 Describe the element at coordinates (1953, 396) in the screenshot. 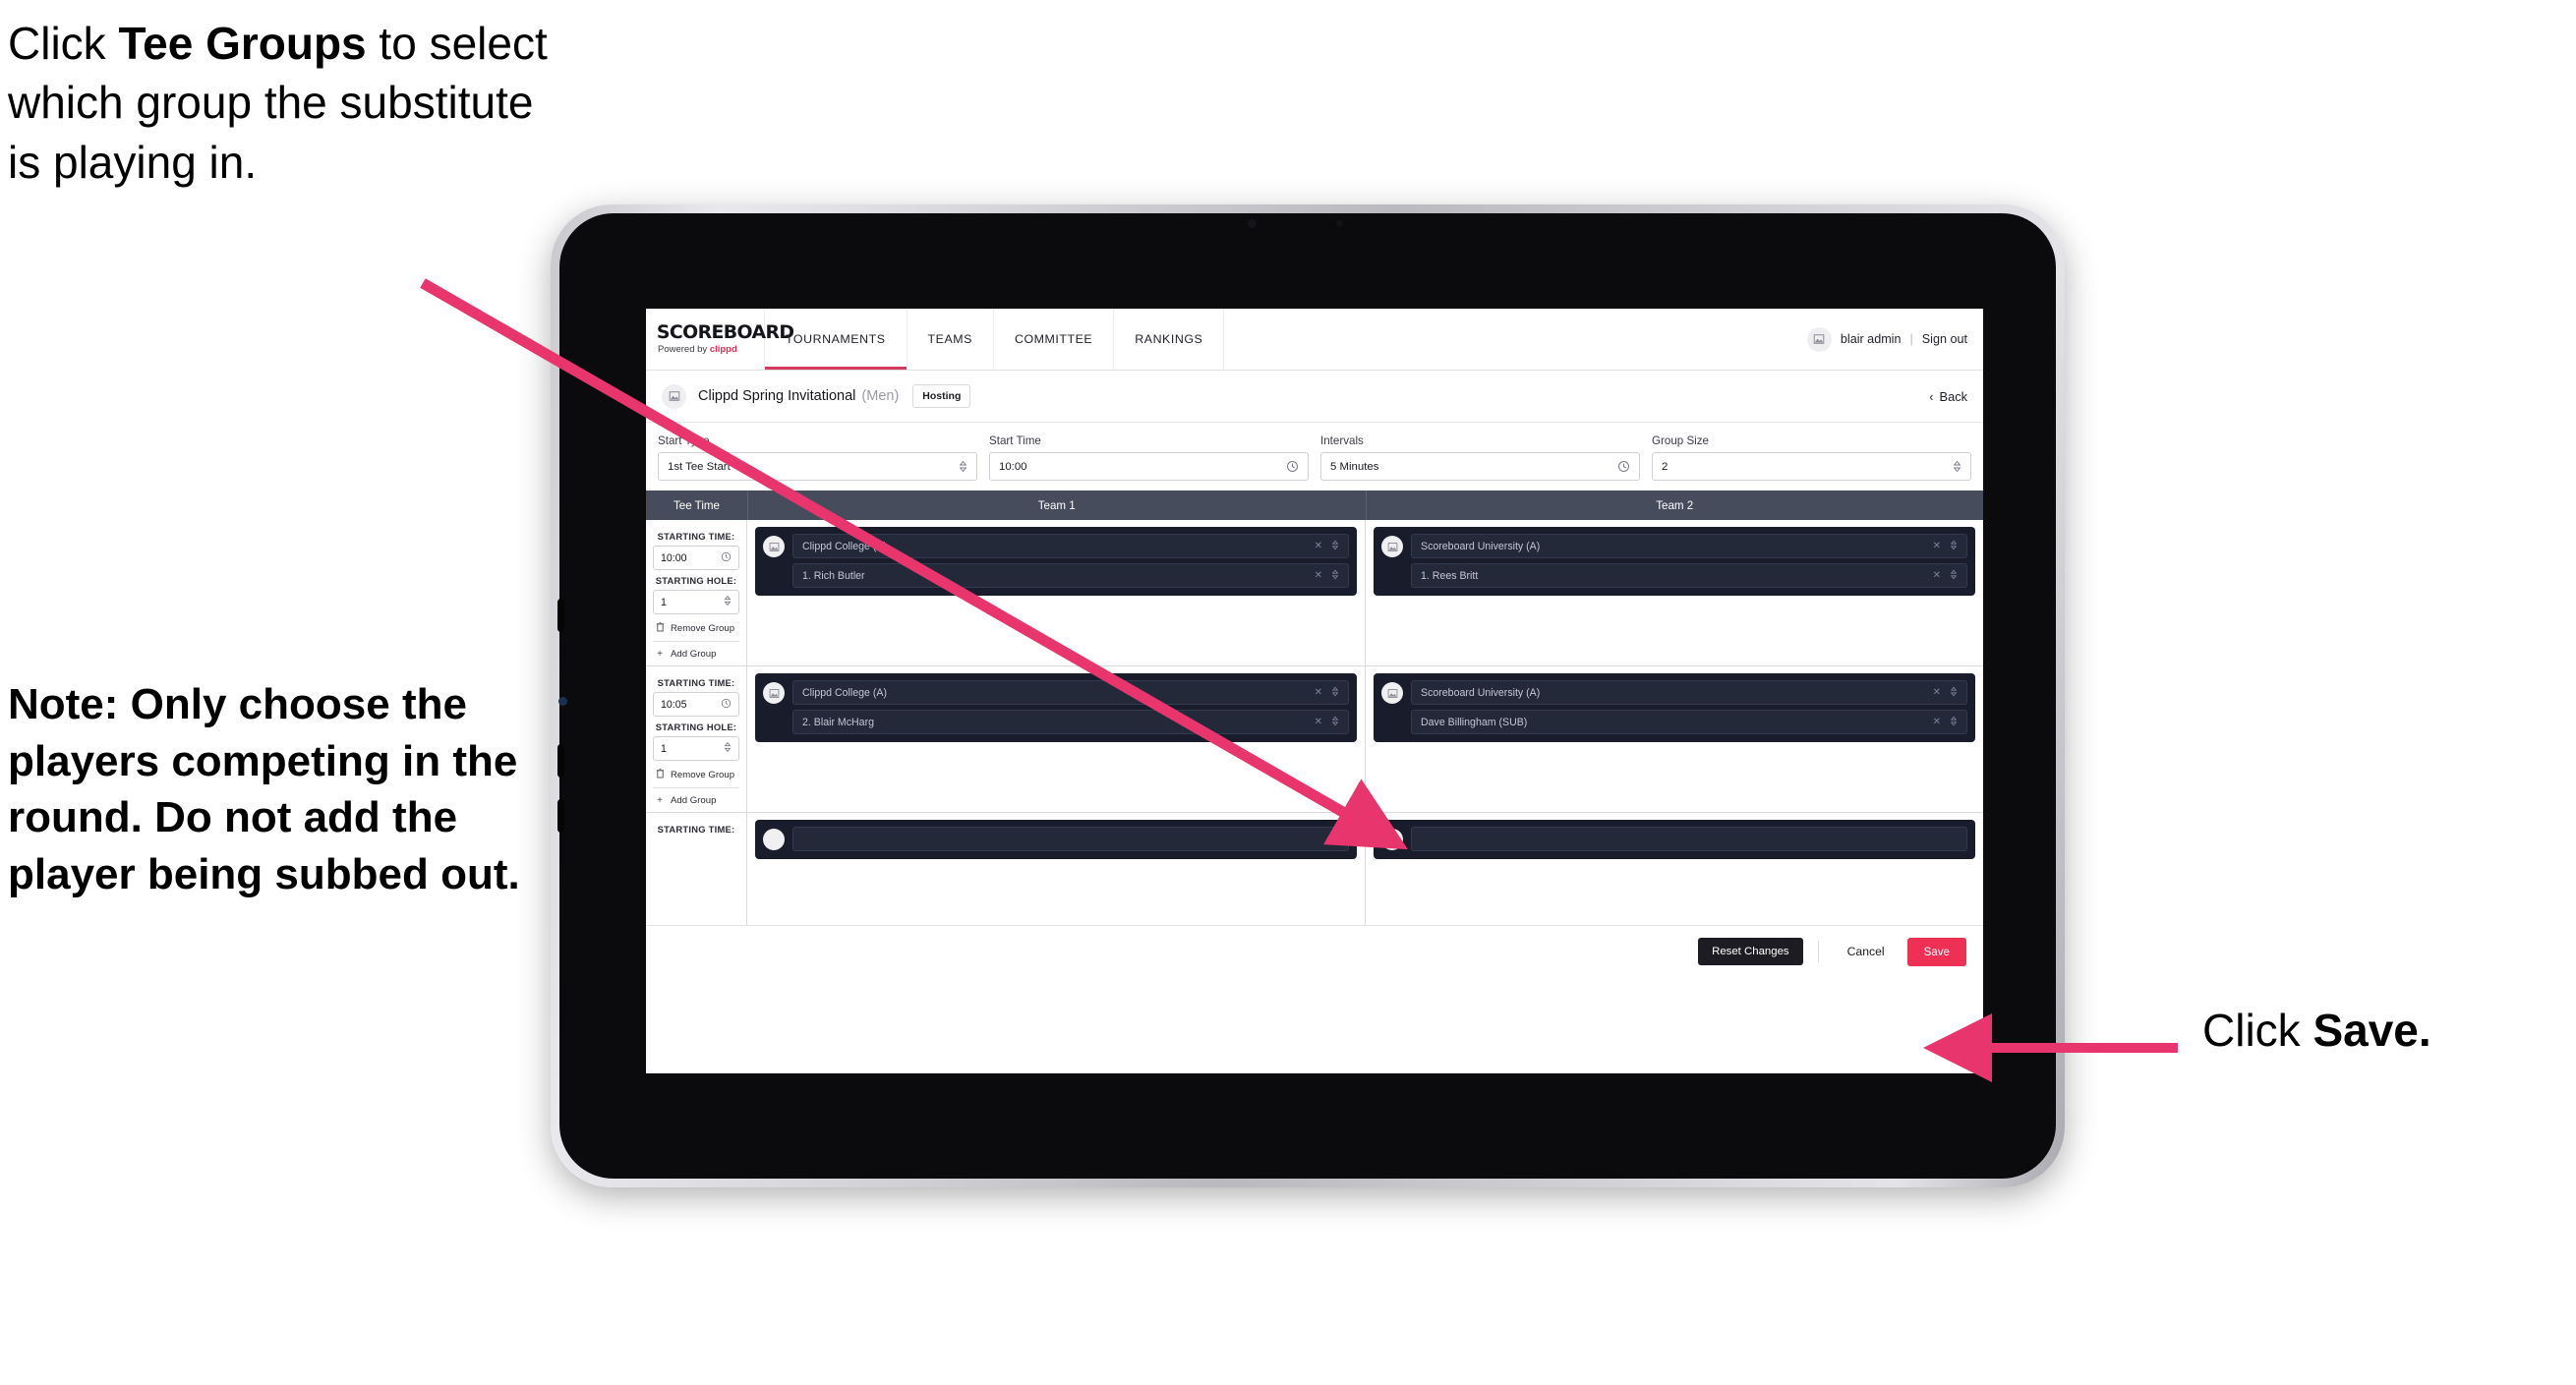

I see `back-label: Back` at that location.